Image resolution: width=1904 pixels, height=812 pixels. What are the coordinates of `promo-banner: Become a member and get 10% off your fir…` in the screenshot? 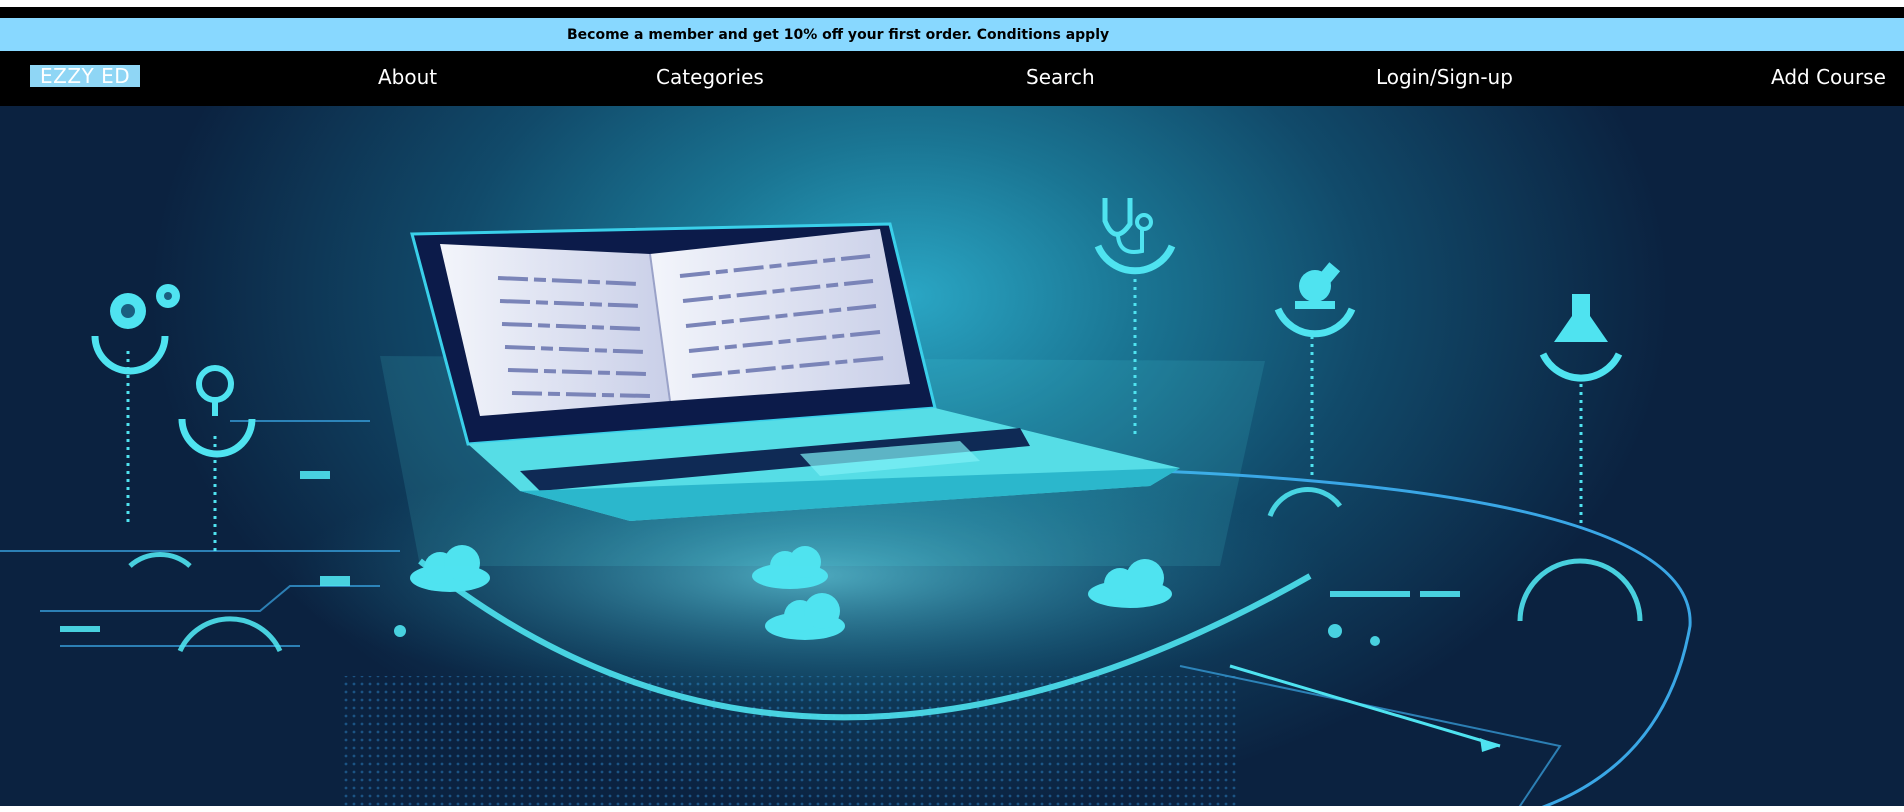 It's located at (952, 34).